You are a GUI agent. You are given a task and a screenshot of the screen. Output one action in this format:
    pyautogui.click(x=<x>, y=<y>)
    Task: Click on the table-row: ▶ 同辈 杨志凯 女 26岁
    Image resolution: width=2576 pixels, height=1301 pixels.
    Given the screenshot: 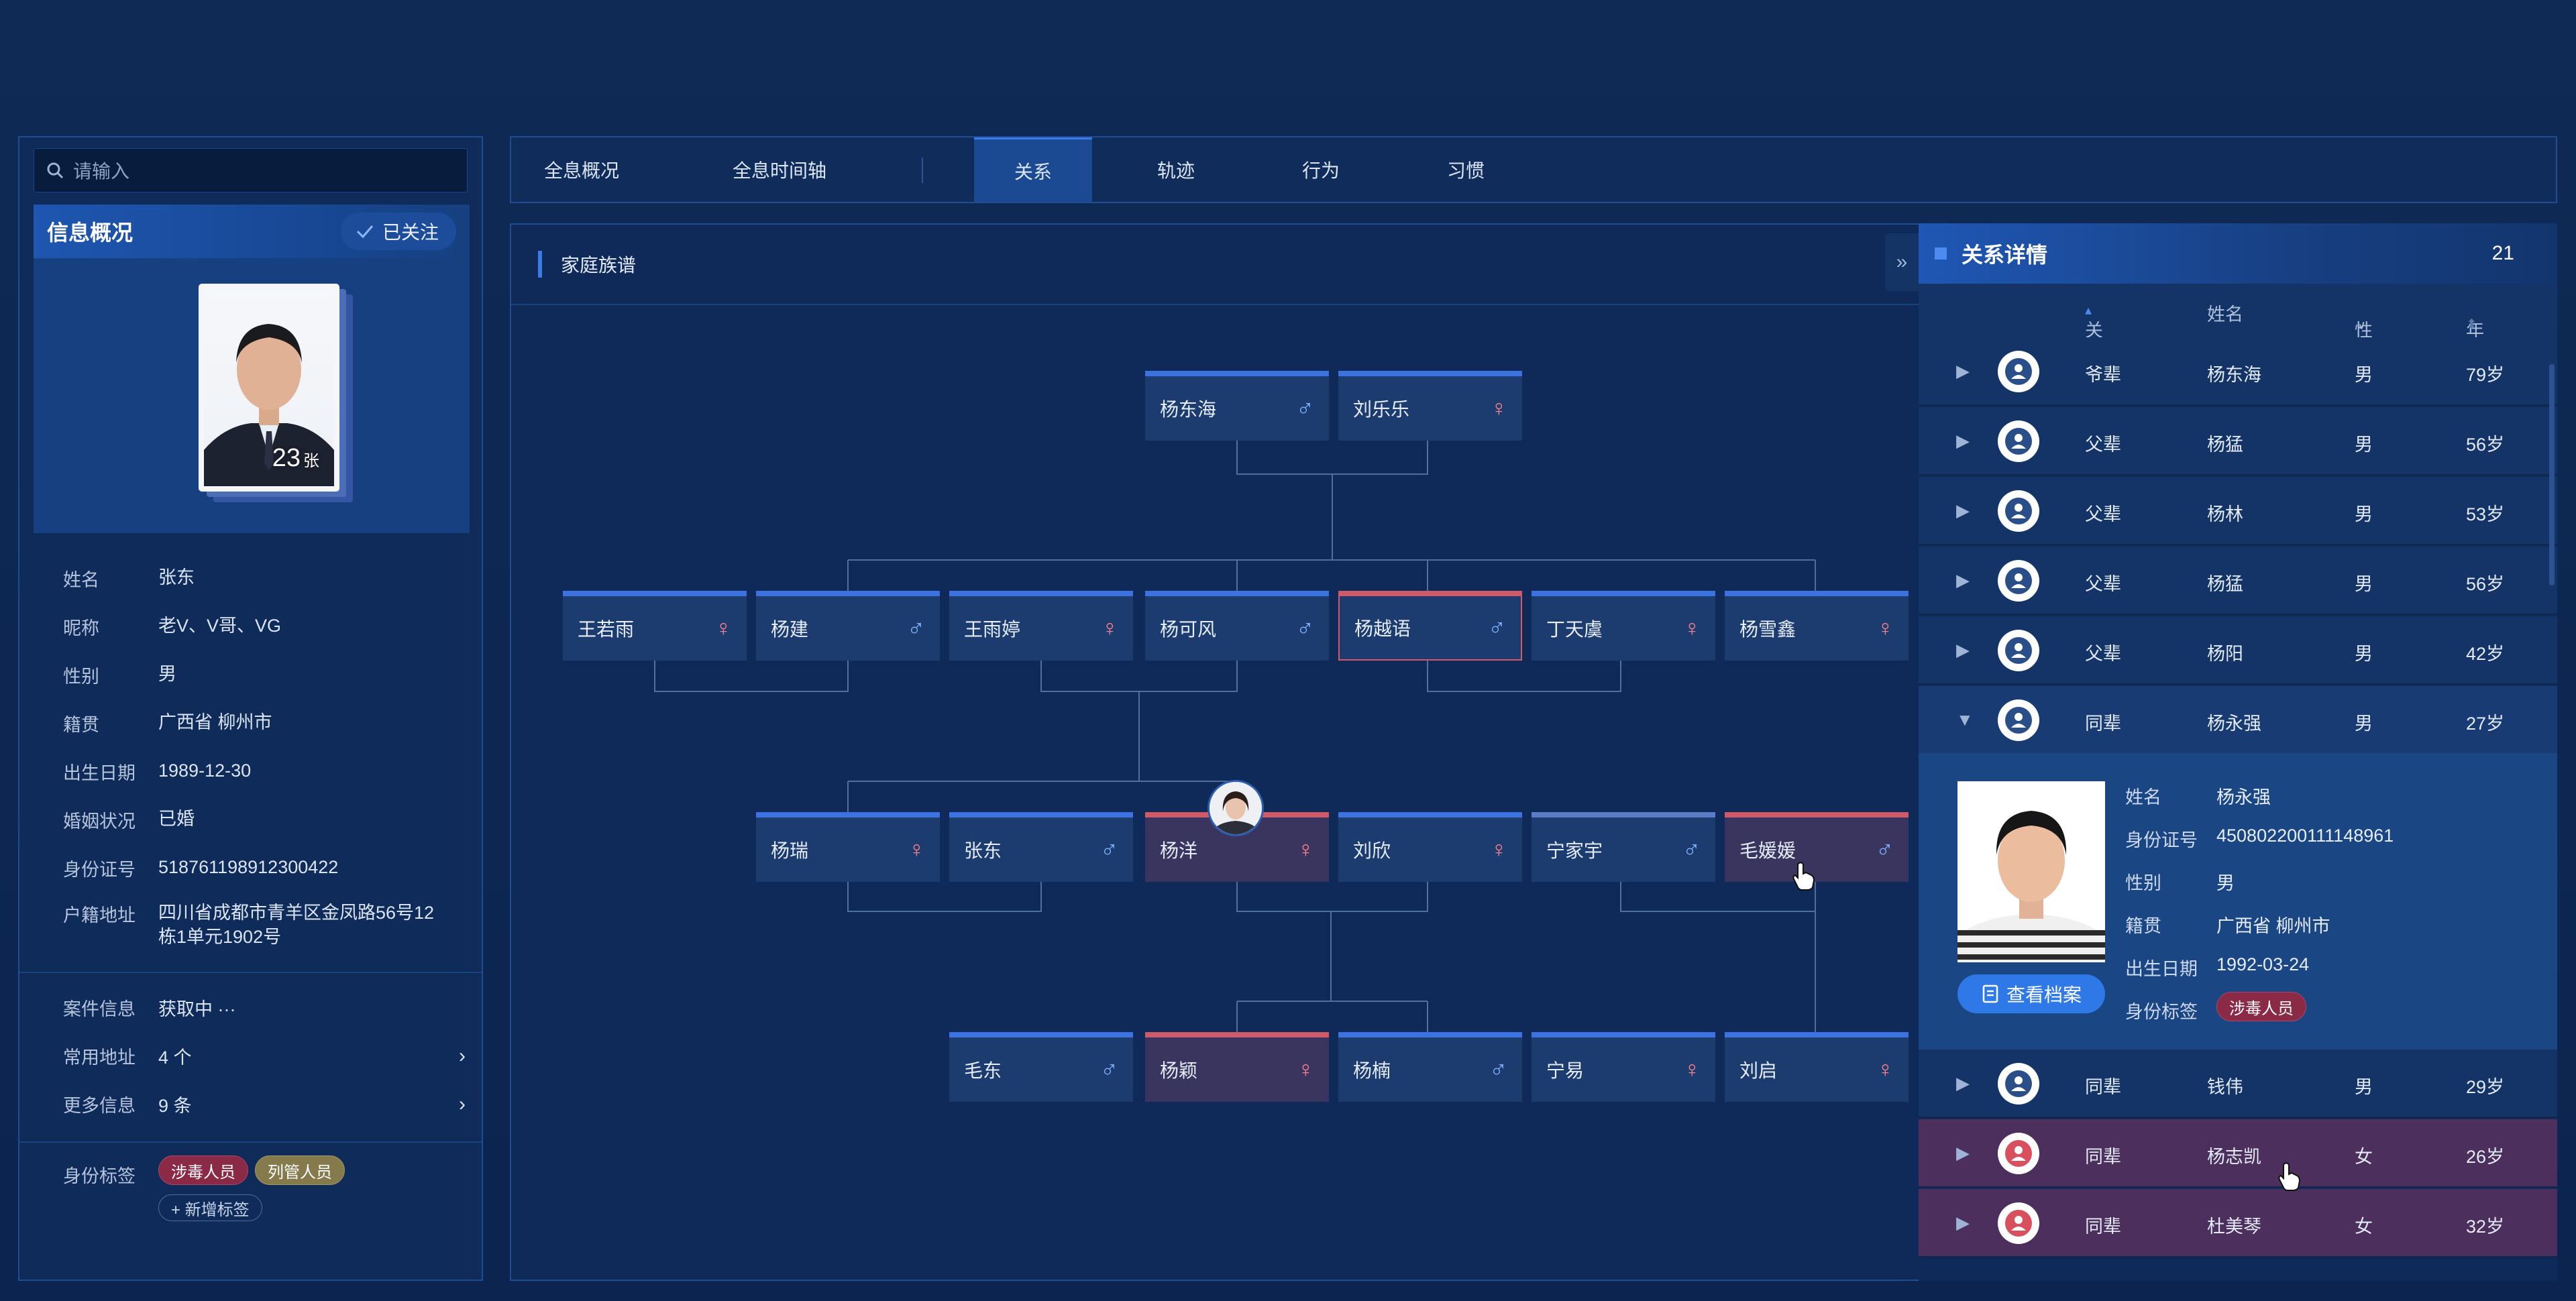 What is the action you would take?
    pyautogui.click(x=2238, y=1153)
    